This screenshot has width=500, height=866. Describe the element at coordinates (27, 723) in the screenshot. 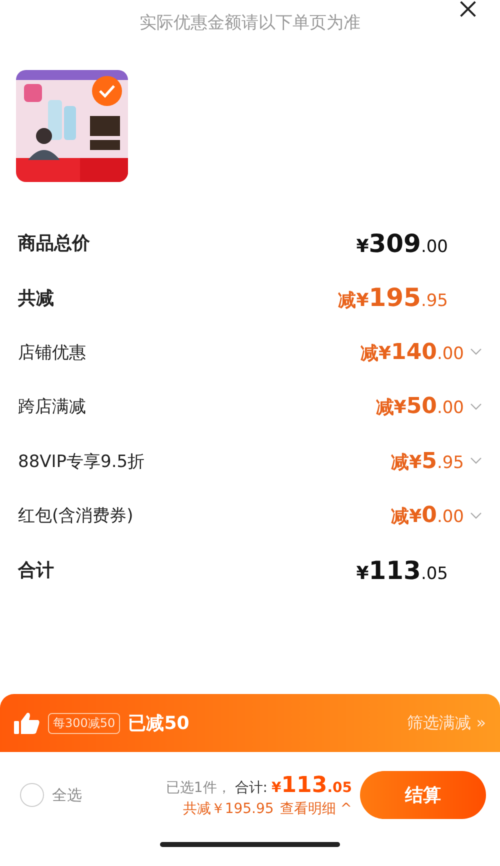

I see `thumbs-up-icon` at that location.